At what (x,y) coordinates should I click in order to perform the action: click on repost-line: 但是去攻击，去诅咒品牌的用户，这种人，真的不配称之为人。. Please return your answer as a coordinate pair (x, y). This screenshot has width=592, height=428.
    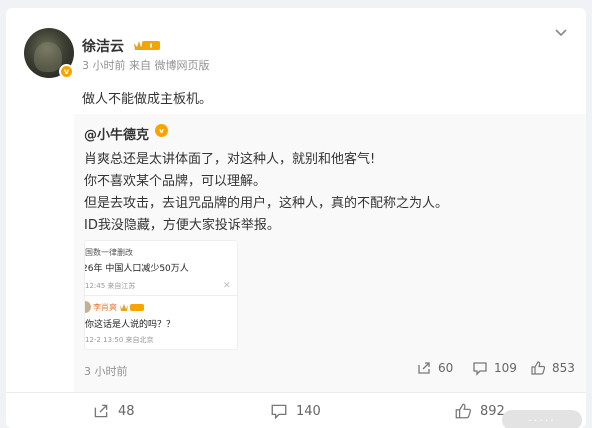
    Looking at the image, I should click on (266, 203).